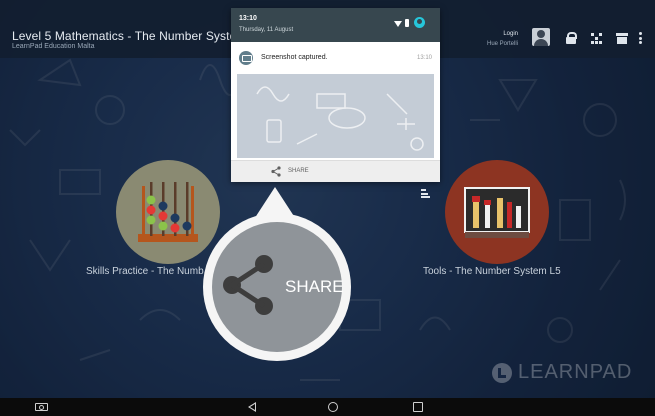  I want to click on navigation-bar, so click(327, 407).